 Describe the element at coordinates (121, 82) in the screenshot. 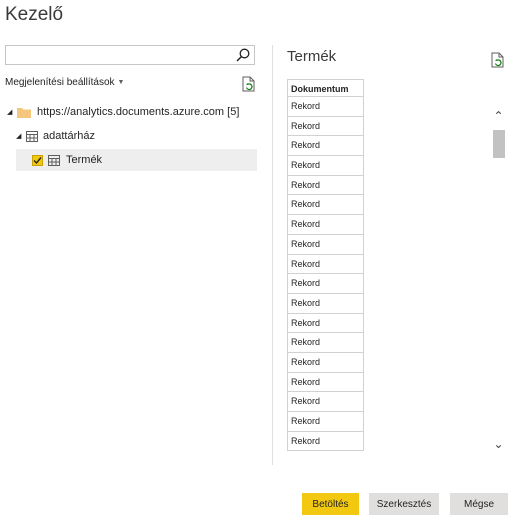

I see `chevron-down-icon: ▼` at that location.